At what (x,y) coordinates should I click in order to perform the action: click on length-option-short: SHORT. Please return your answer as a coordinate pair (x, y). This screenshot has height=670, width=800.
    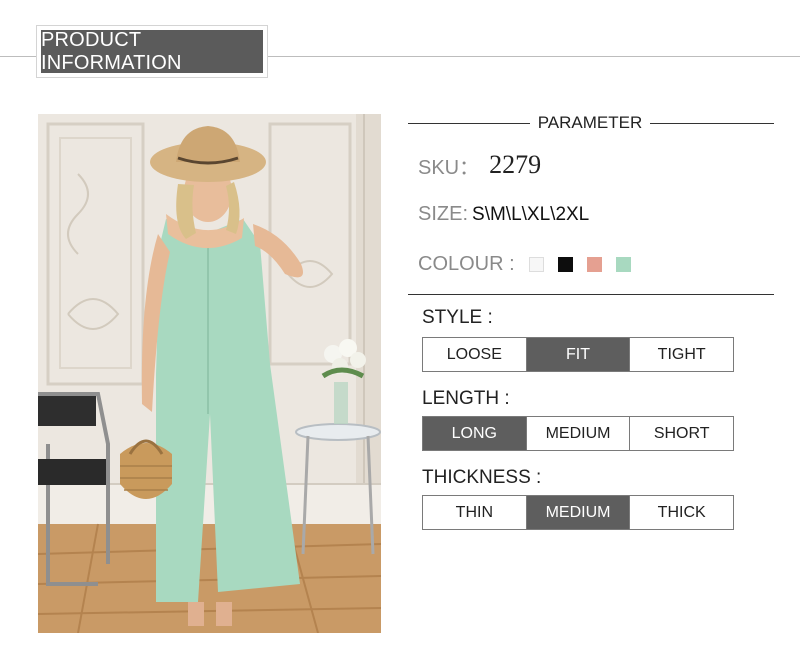
    Looking at the image, I should click on (682, 433).